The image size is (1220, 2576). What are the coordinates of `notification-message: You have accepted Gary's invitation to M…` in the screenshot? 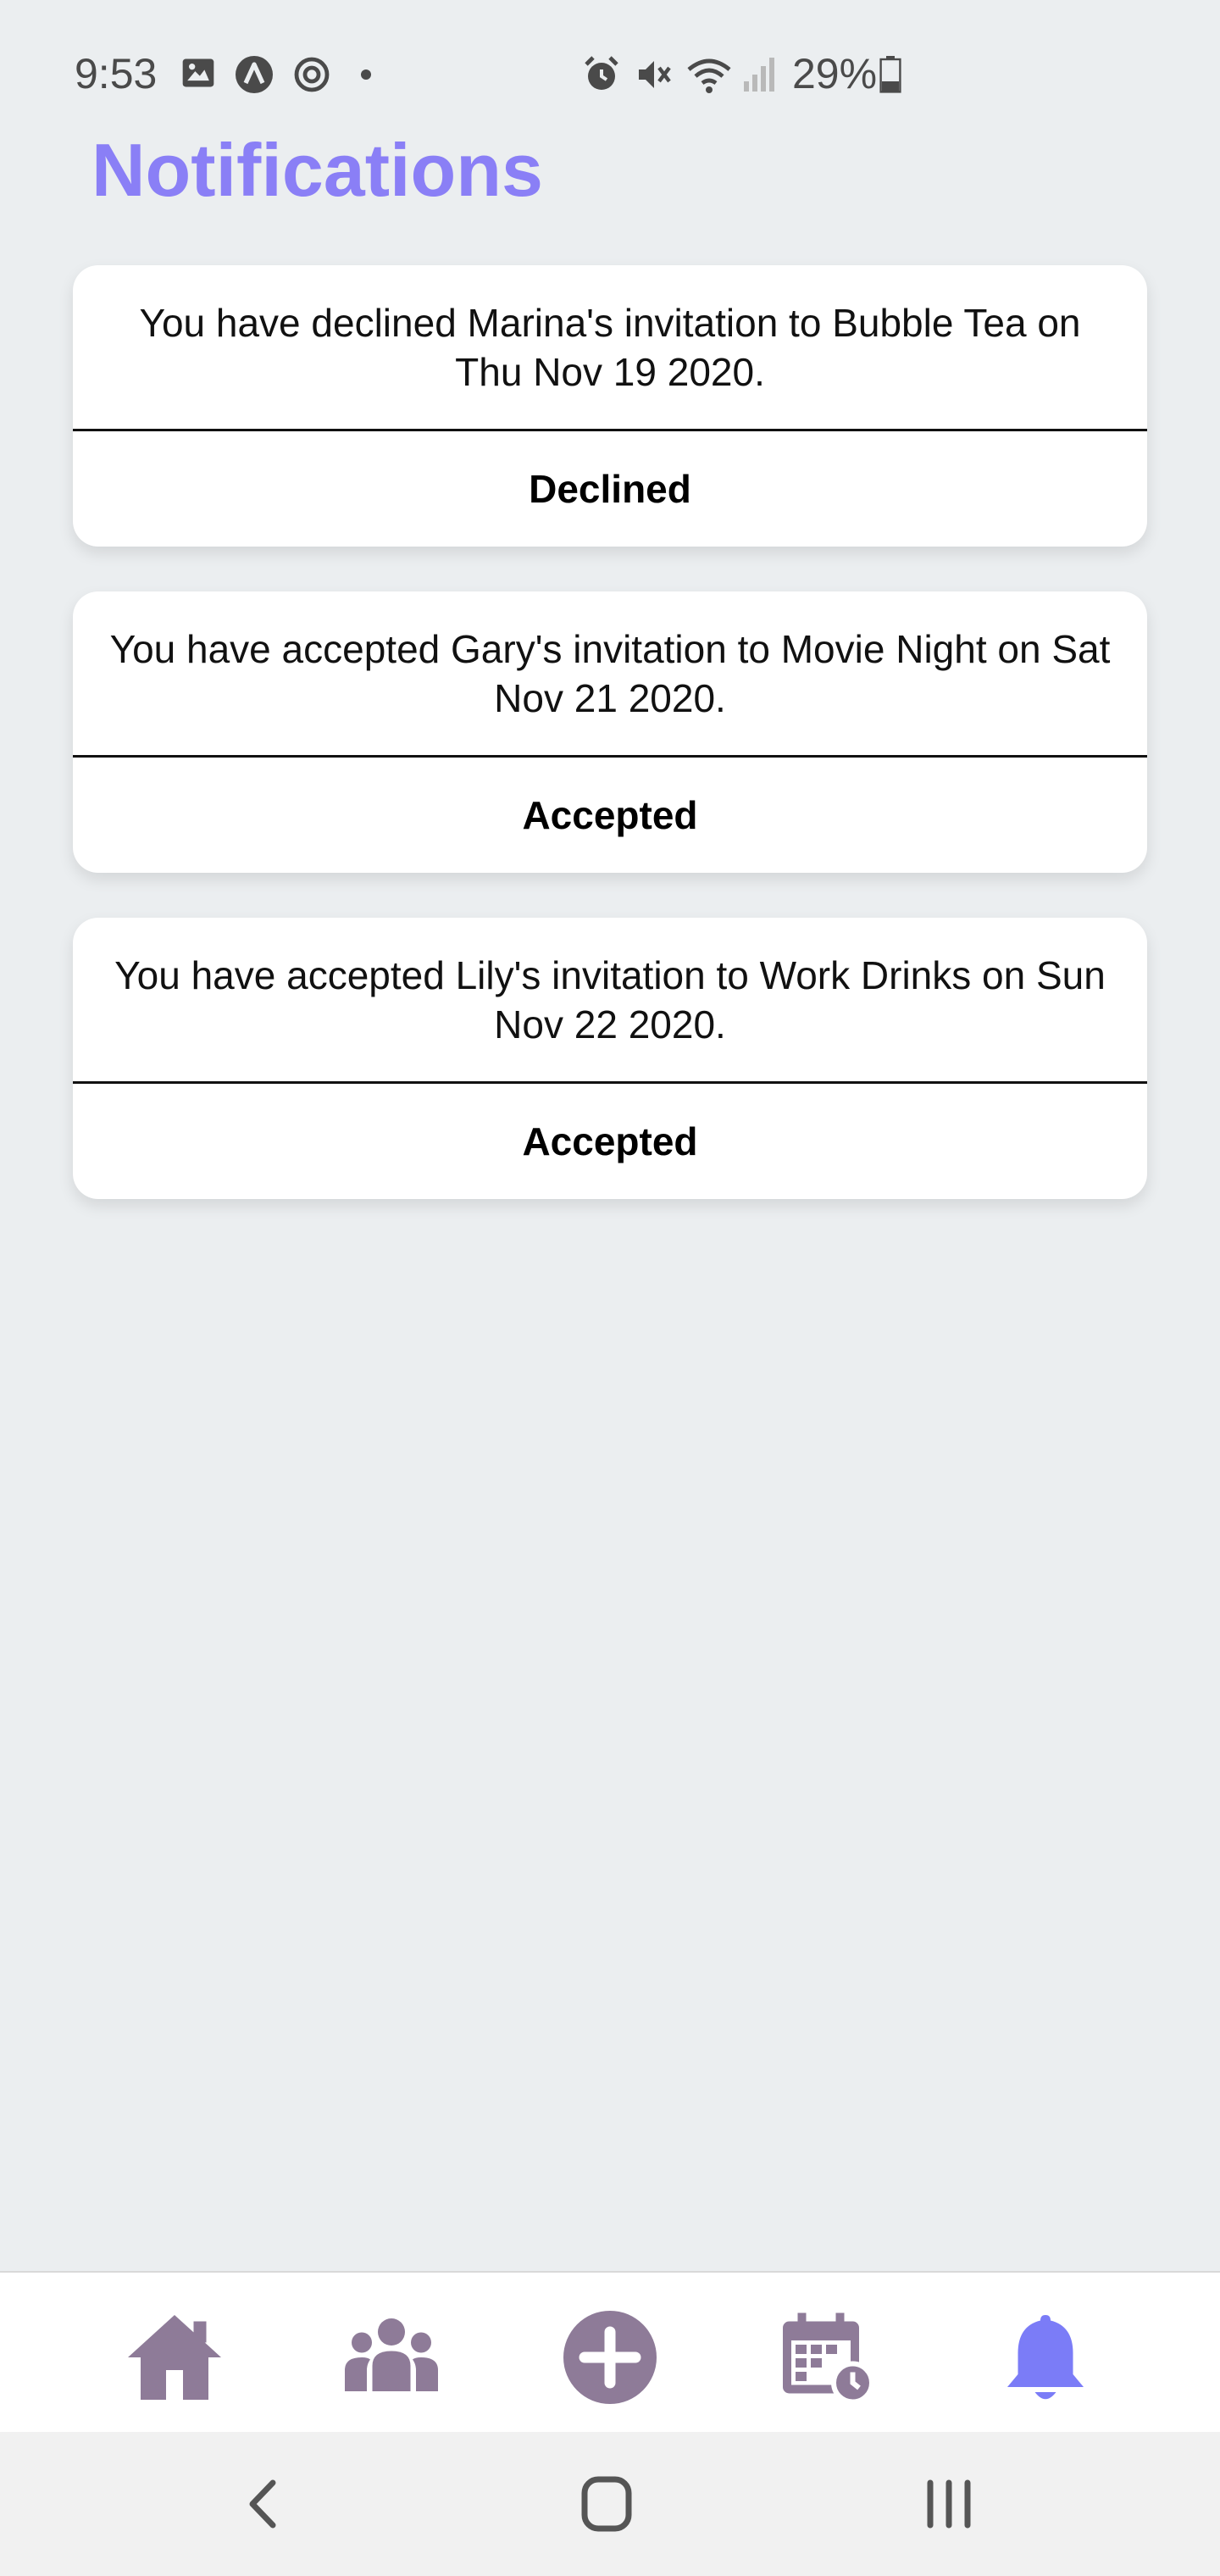 It's located at (610, 673).